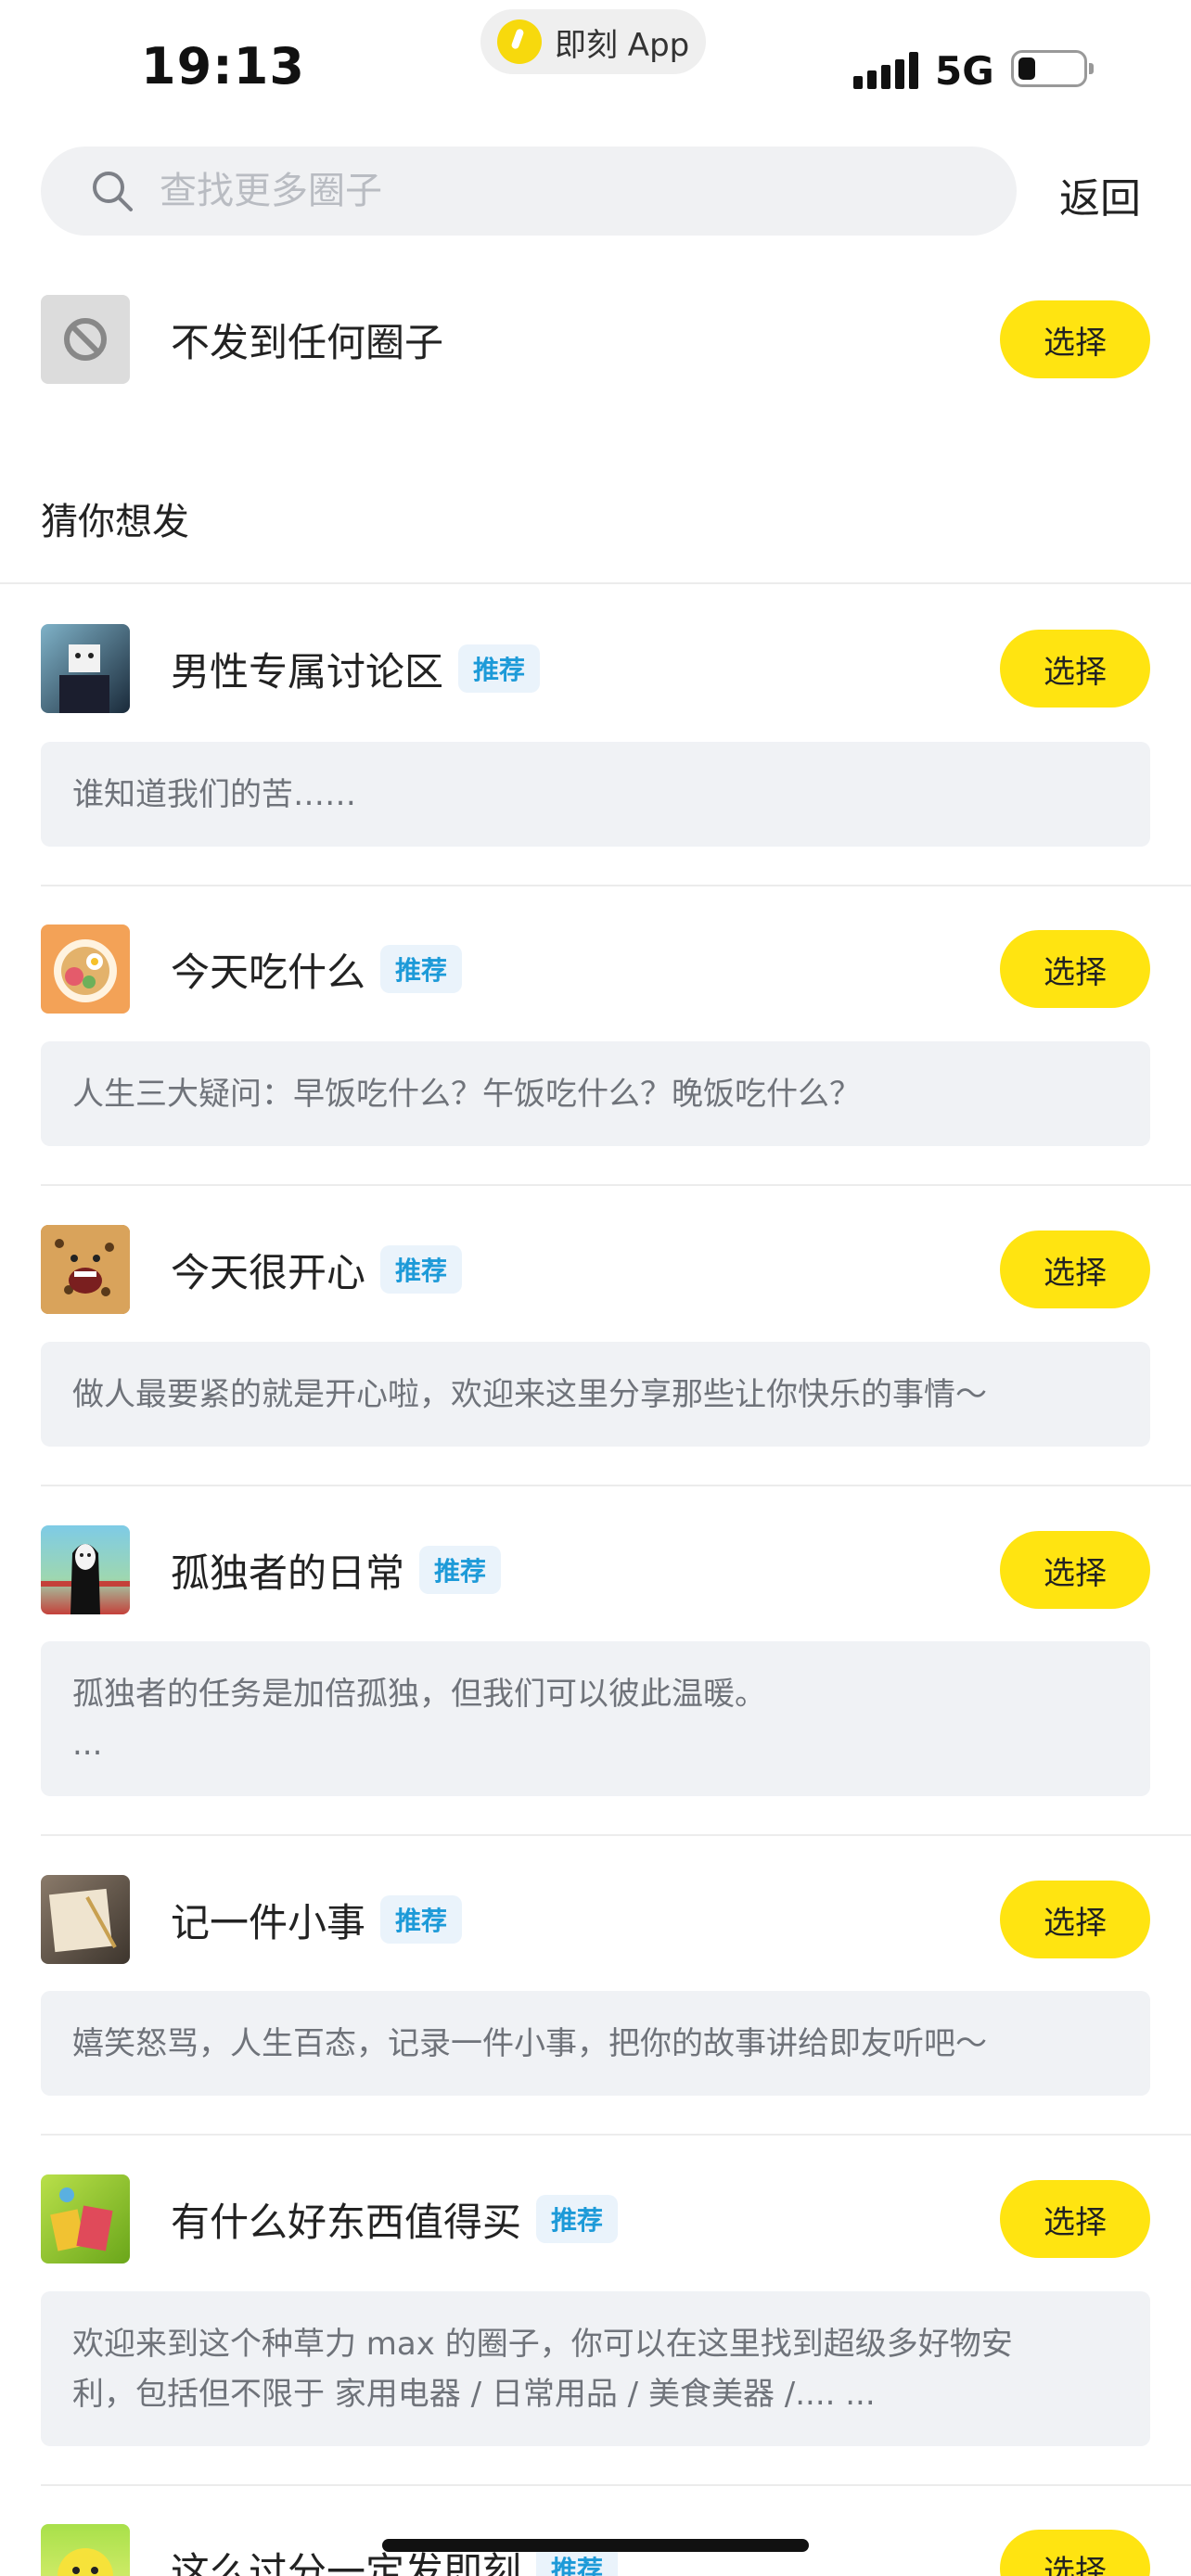 The height and width of the screenshot is (2576, 1191). What do you see at coordinates (466, 1095) in the screenshot?
I see `description-line: 人生三大疑问：早饭吃什么？午饭吃什么？晚饭吃什么？` at bounding box center [466, 1095].